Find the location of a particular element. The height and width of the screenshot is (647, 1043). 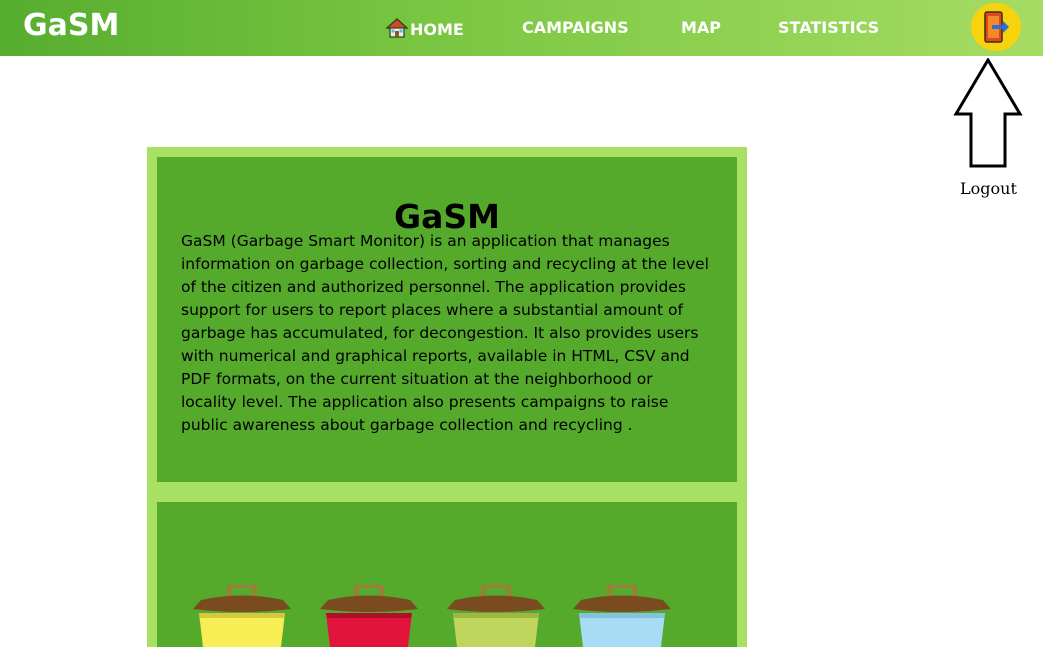

nav-map: MAP is located at coordinates (701, 28).